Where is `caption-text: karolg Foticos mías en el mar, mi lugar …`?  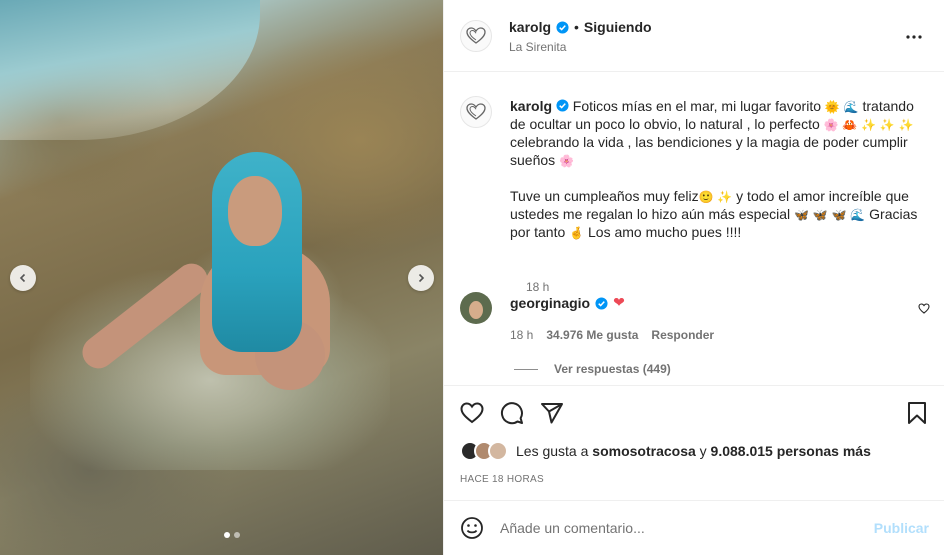
caption-text: karolg Foticos mías en el mar, mi lugar … is located at coordinates (720, 169).